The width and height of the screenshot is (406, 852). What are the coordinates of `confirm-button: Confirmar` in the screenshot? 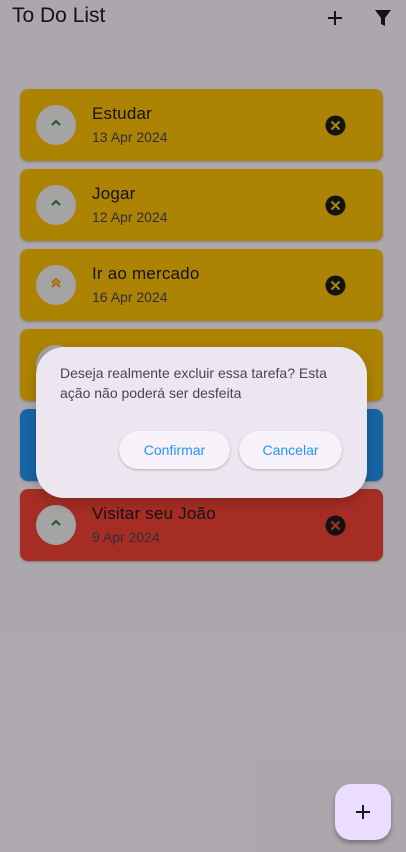 It's located at (174, 450).